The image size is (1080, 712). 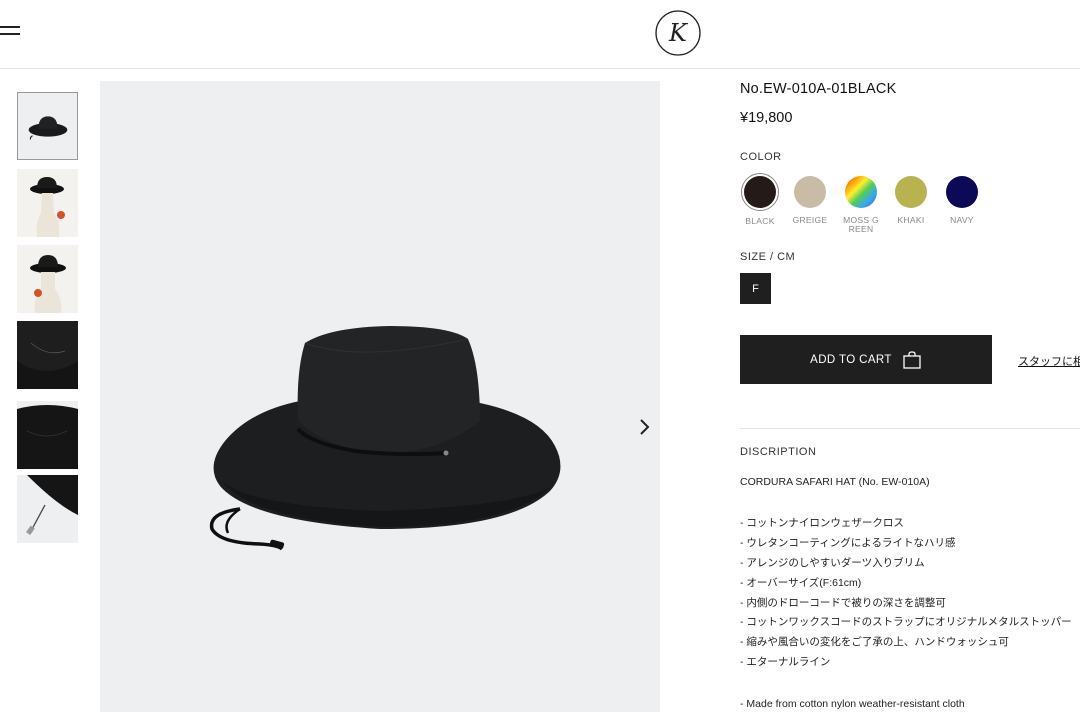 What do you see at coordinates (760, 221) in the screenshot?
I see `color-name: BLACK` at bounding box center [760, 221].